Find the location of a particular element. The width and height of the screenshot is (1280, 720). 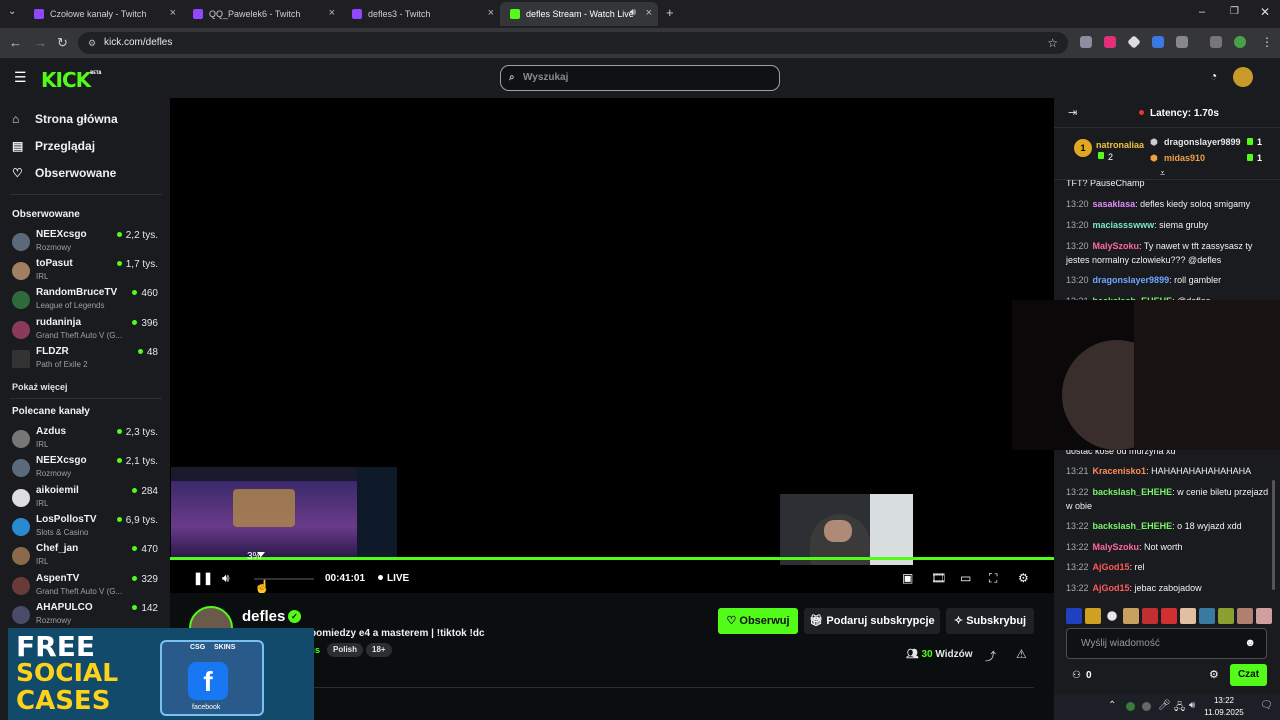

subscribe-button: ✧ Subskrybuj is located at coordinates (990, 621).